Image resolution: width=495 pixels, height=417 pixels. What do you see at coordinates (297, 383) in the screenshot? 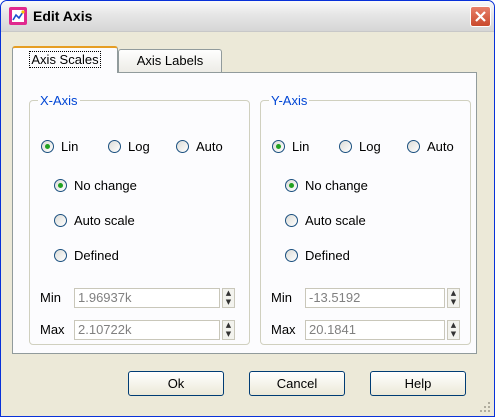
I see `cancel-button: Cancel` at bounding box center [297, 383].